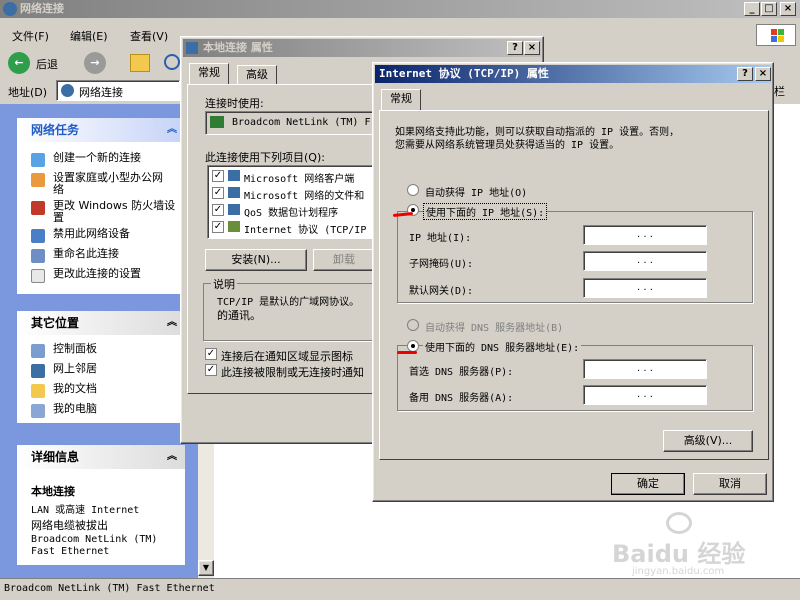 This screenshot has height=600, width=800. What do you see at coordinates (679, 554) in the screenshot?
I see `watermark-line-1: Baidu 经验` at bounding box center [679, 554].